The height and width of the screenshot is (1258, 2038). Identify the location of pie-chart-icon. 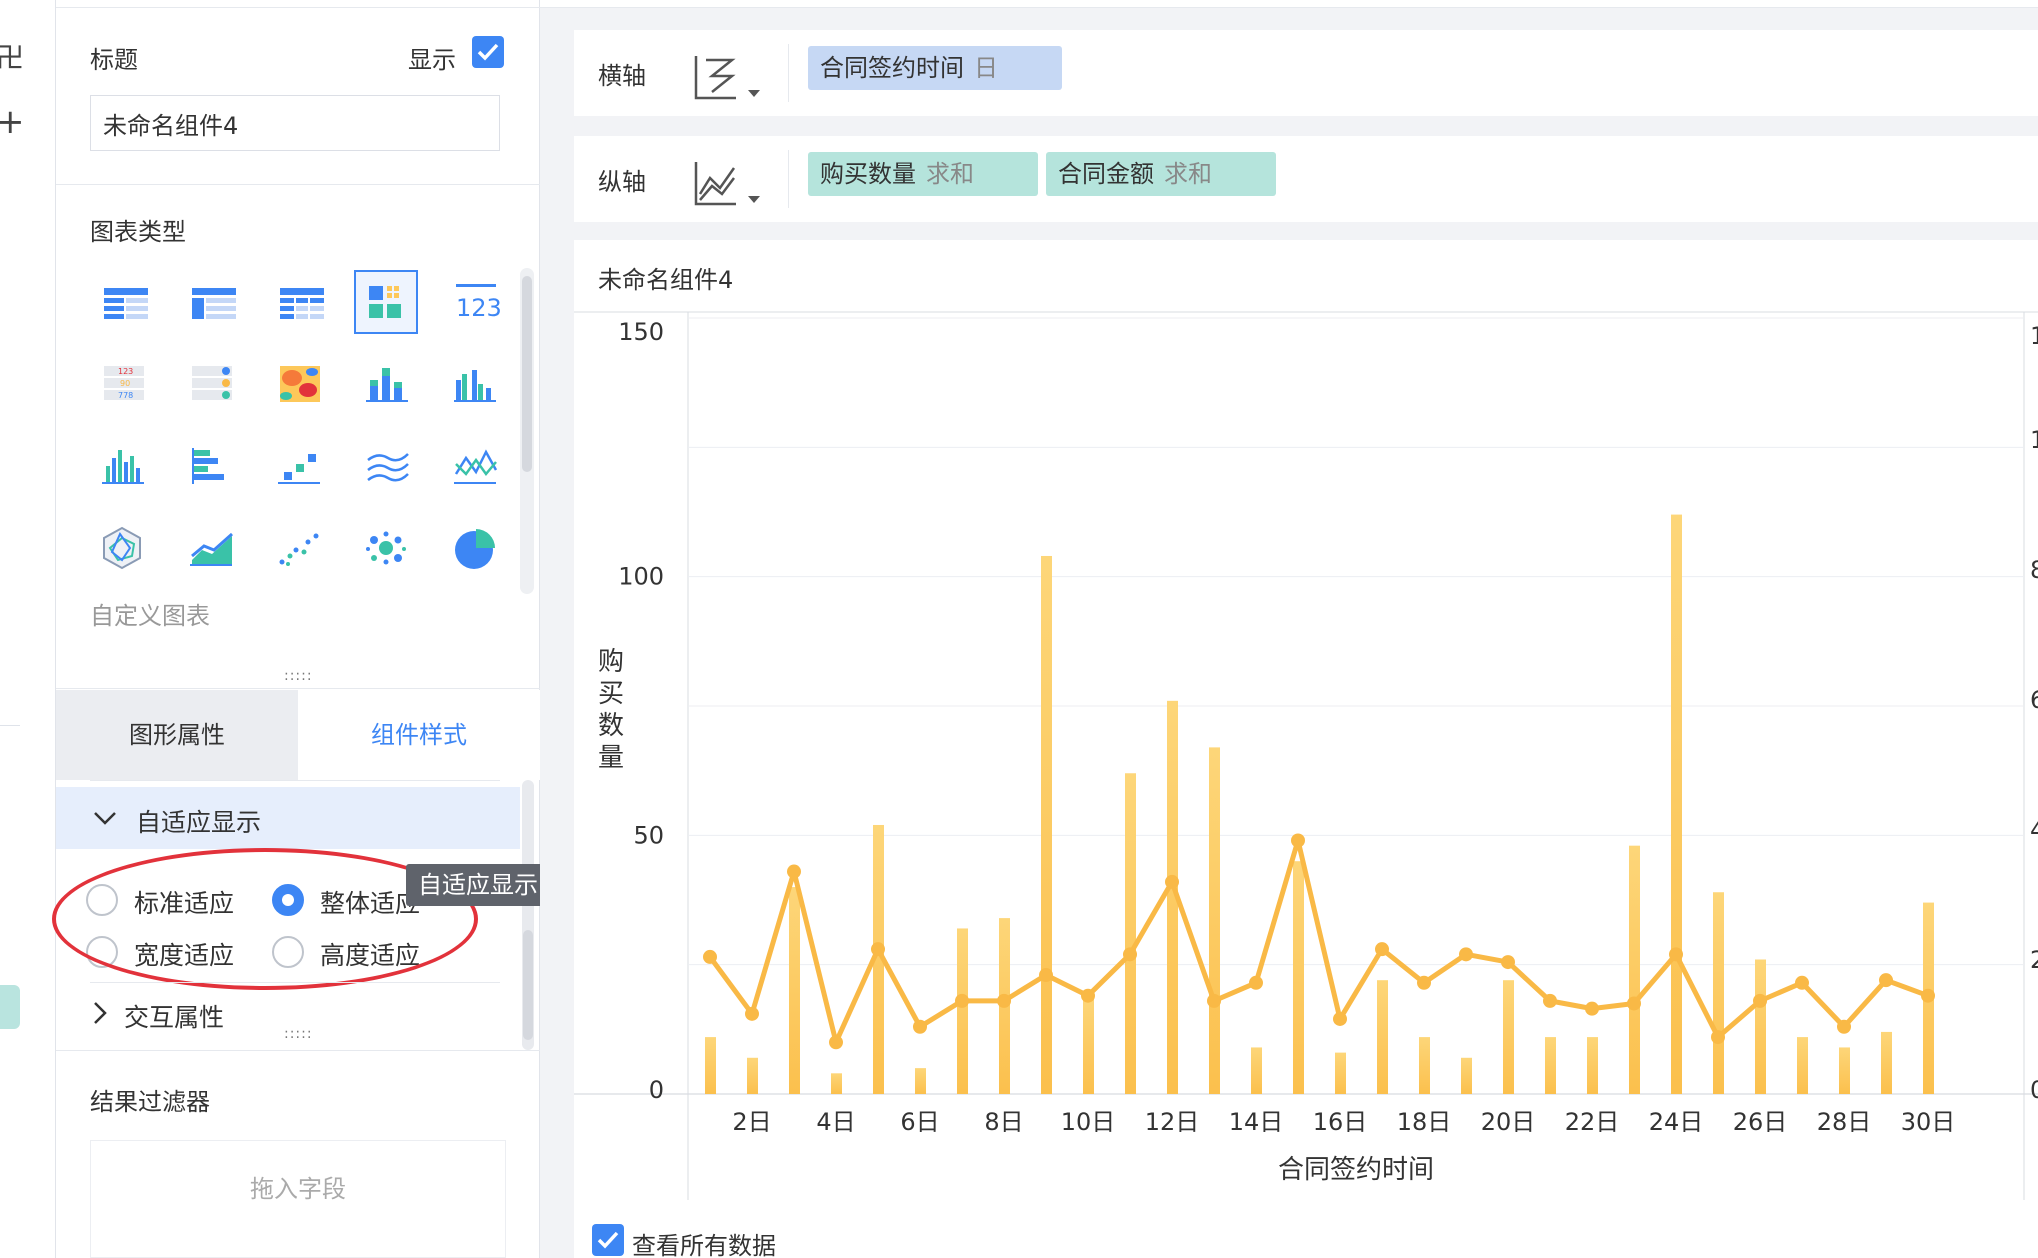
(474, 548).